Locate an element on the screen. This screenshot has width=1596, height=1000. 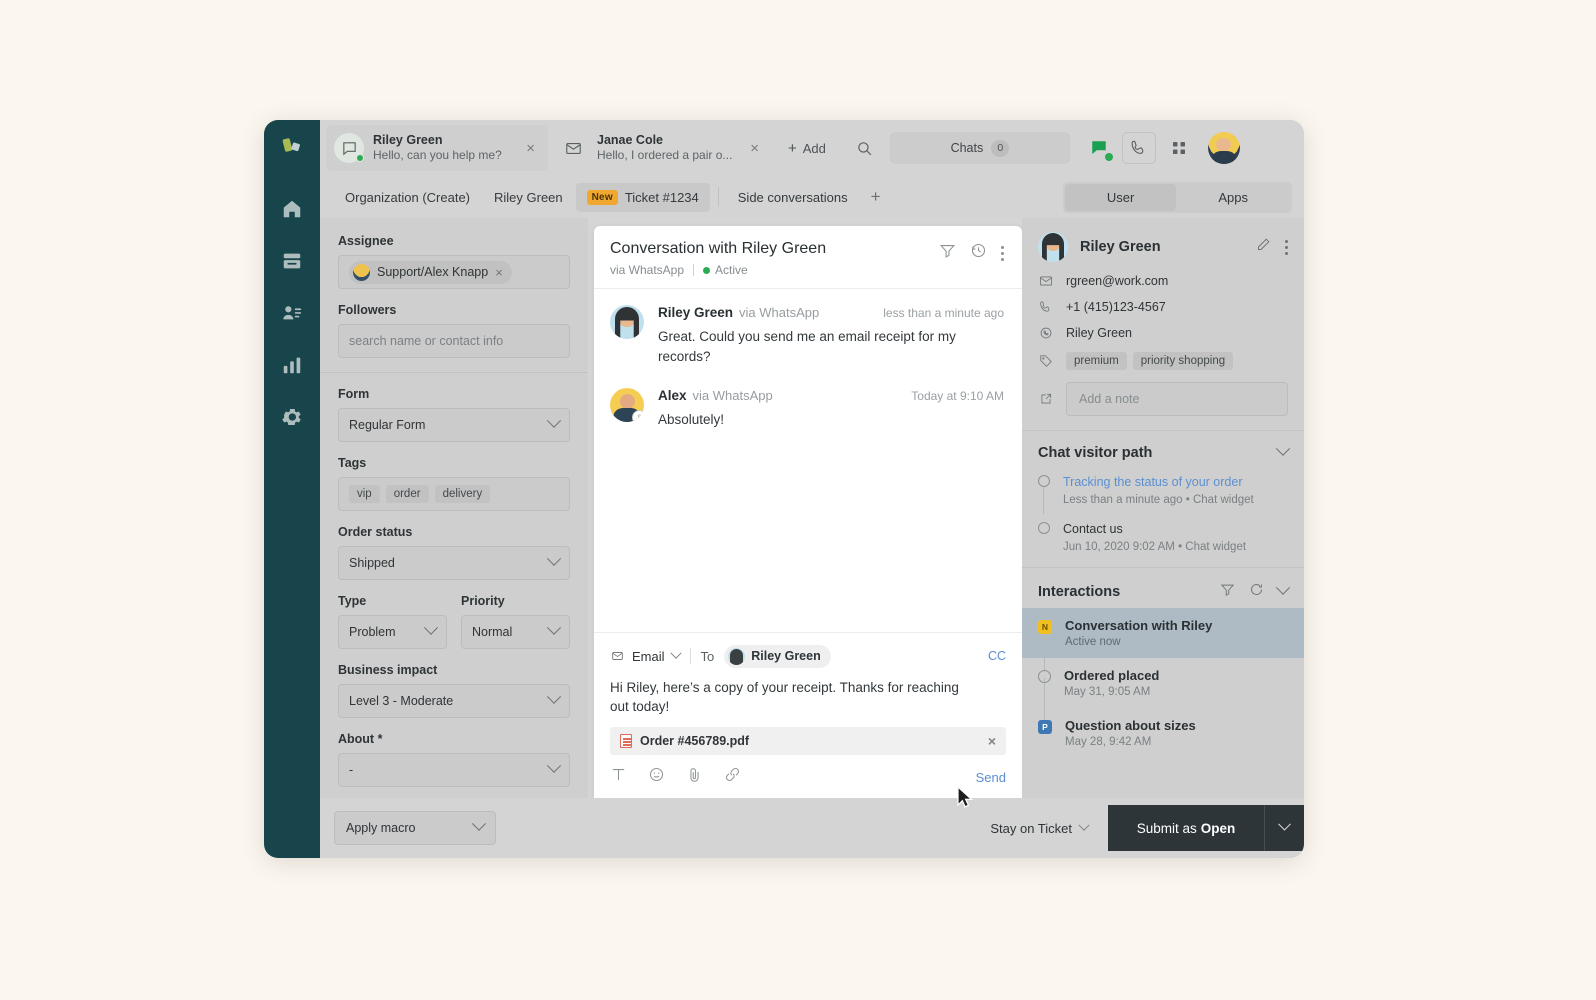
online-status-dot is located at coordinates (1108, 157).